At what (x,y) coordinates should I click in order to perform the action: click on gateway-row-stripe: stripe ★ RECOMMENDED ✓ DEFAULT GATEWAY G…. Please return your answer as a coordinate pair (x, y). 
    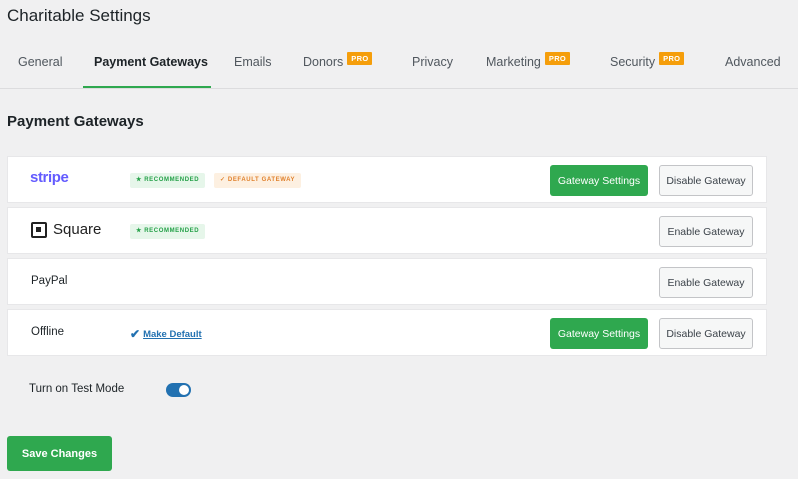
    Looking at the image, I should click on (387, 179).